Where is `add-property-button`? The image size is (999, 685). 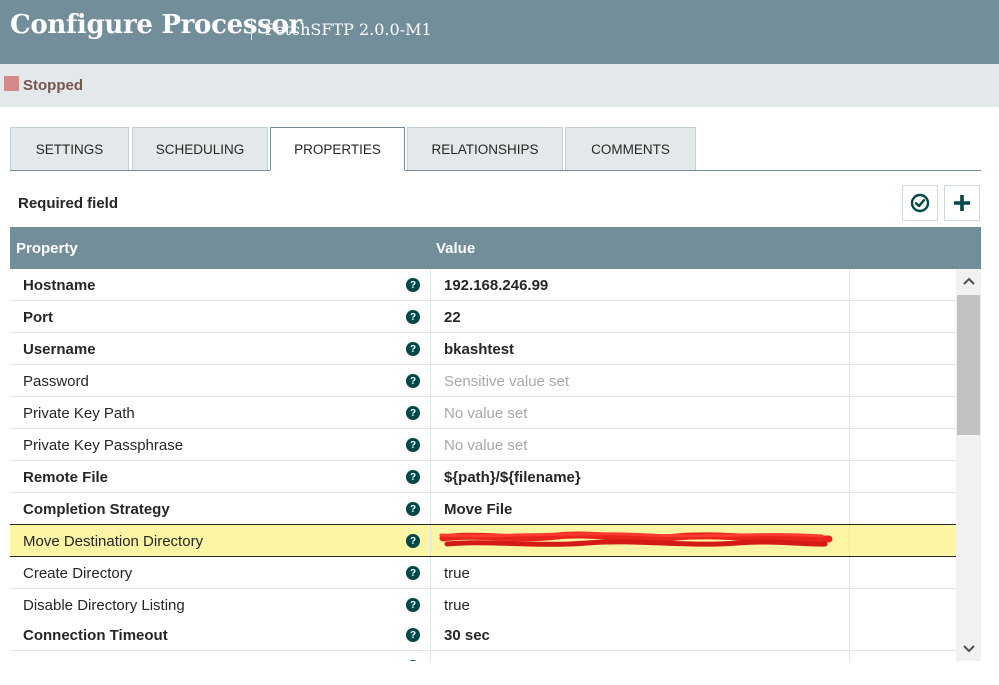 add-property-button is located at coordinates (962, 203).